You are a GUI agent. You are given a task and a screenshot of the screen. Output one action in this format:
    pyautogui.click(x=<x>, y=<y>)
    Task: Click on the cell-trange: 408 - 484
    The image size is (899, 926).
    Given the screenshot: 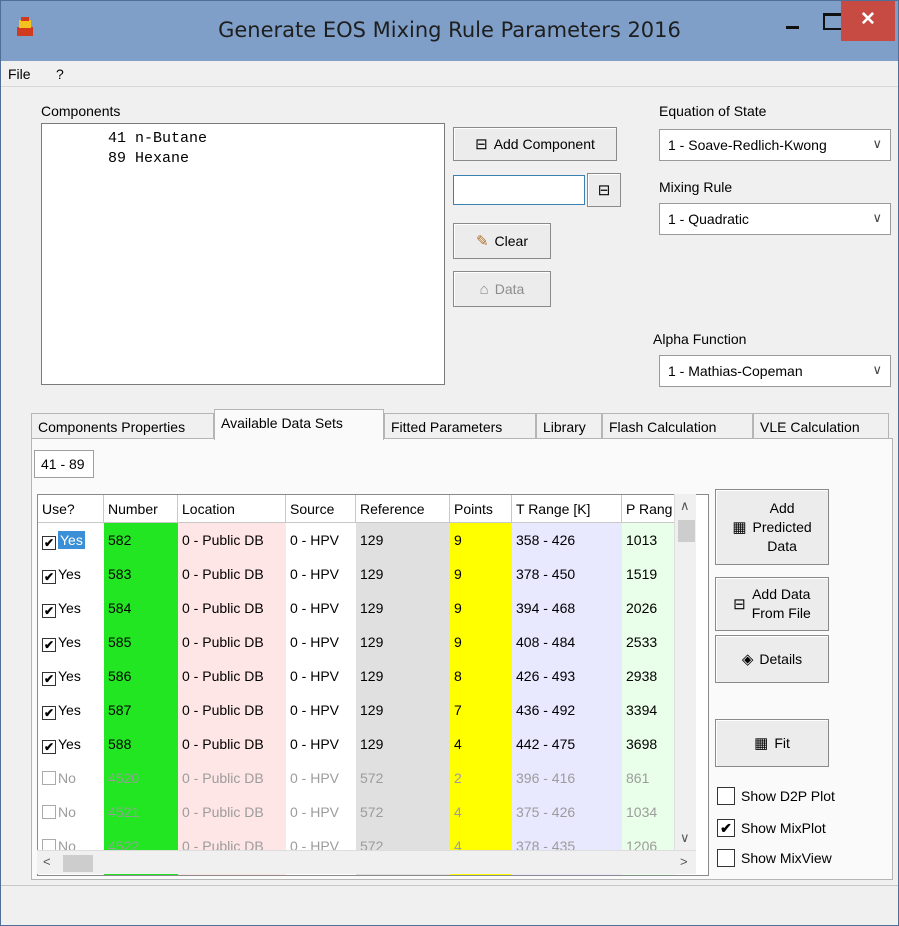 What is the action you would take?
    pyautogui.click(x=546, y=642)
    